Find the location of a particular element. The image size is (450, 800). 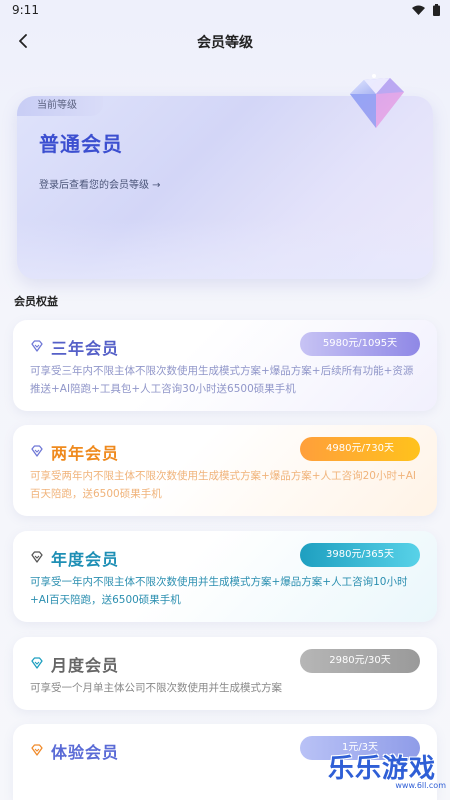

tier-name: 三年会员 is located at coordinates (85, 348).